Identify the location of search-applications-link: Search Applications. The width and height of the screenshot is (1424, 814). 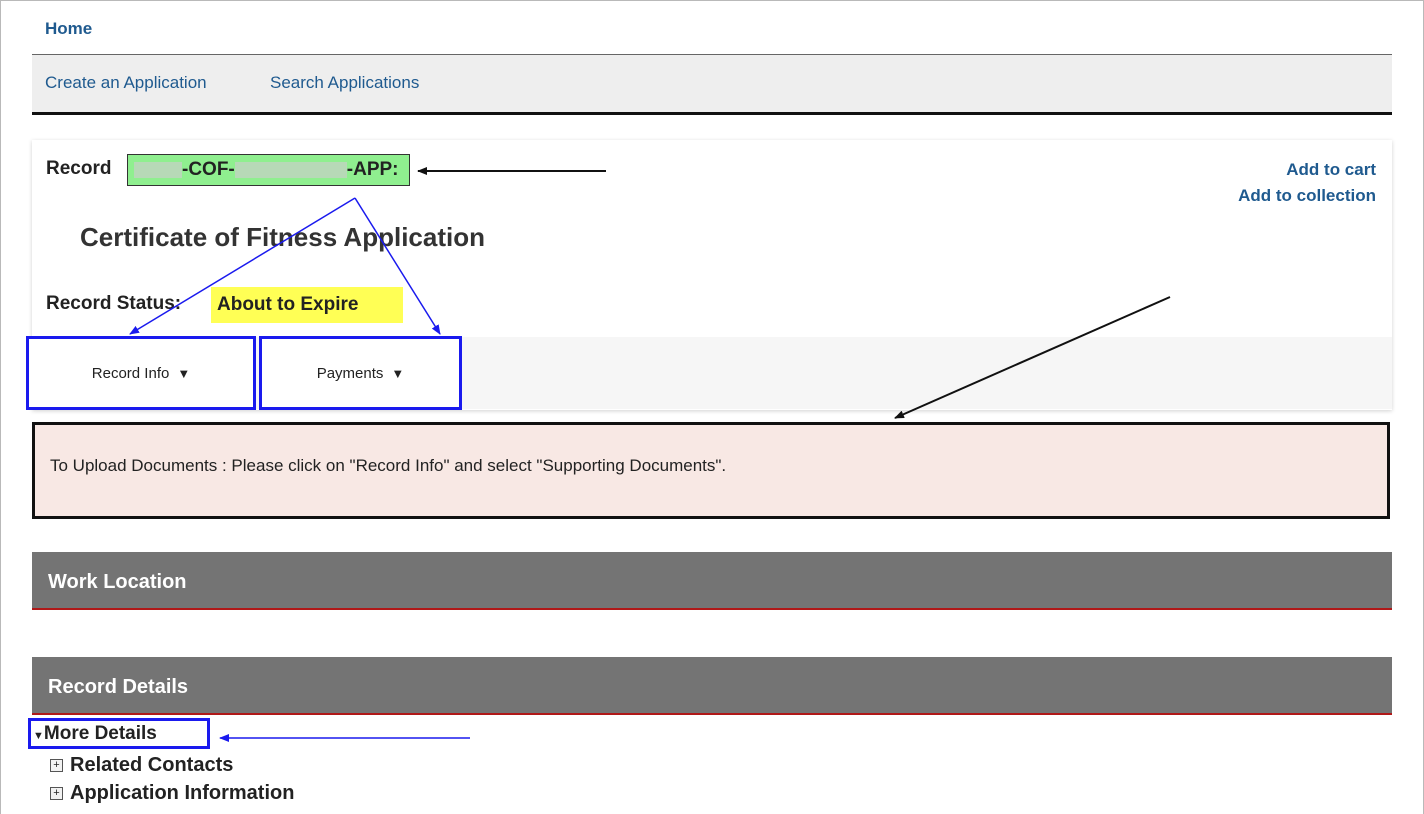
(344, 83).